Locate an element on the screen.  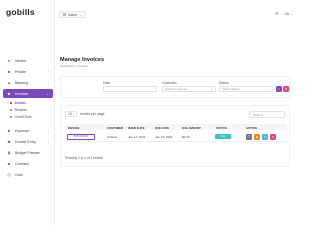
column-header: INVOICE is located at coordinates (74, 128).